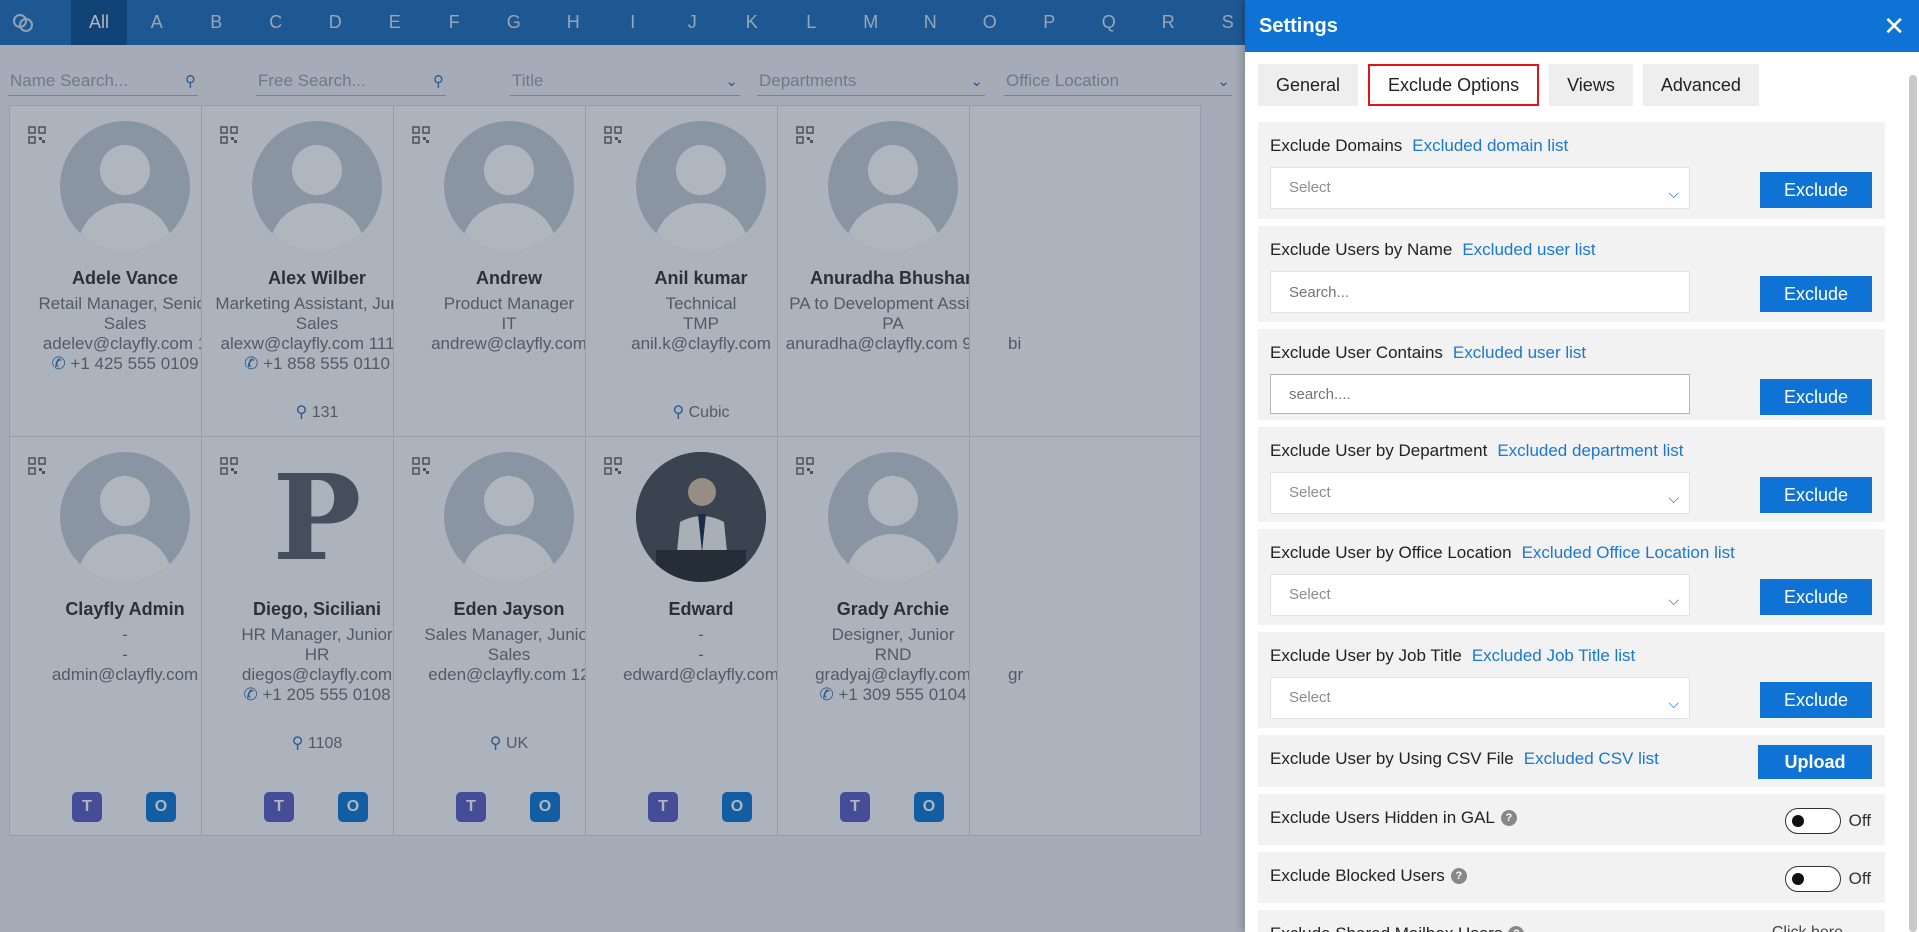  I want to click on hidden-gal-toggle-wrap: Off, so click(1827, 821).